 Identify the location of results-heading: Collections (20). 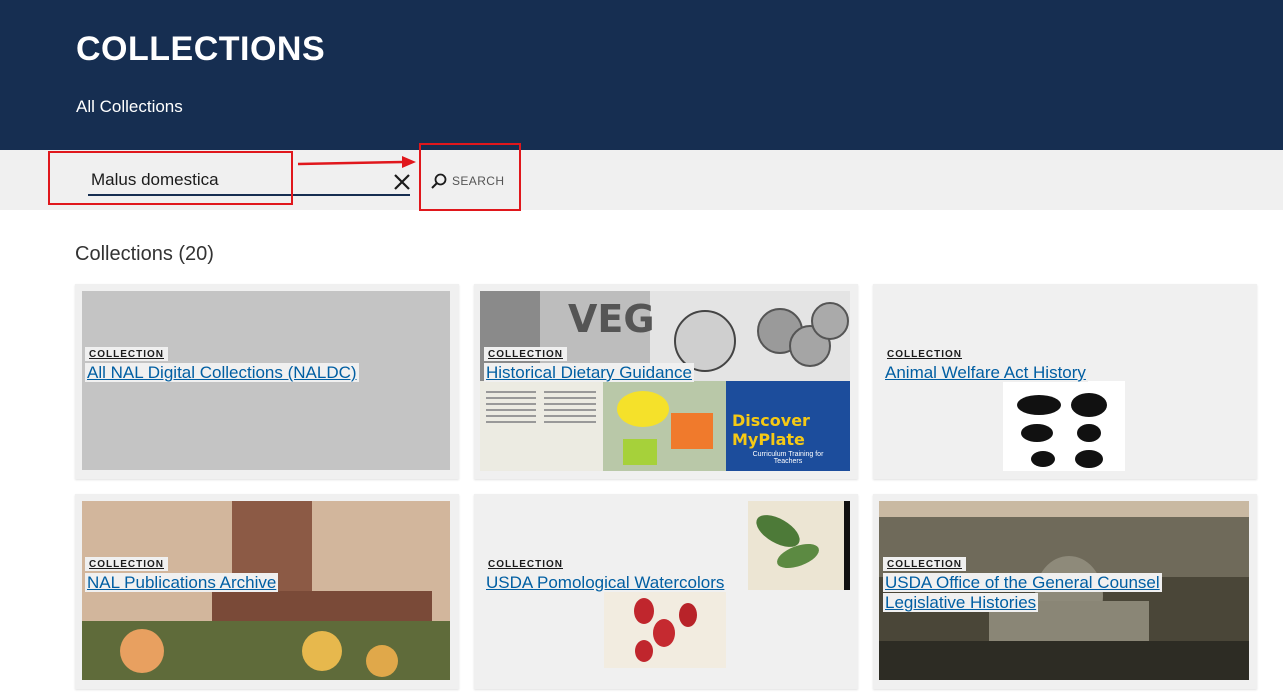
(144, 254).